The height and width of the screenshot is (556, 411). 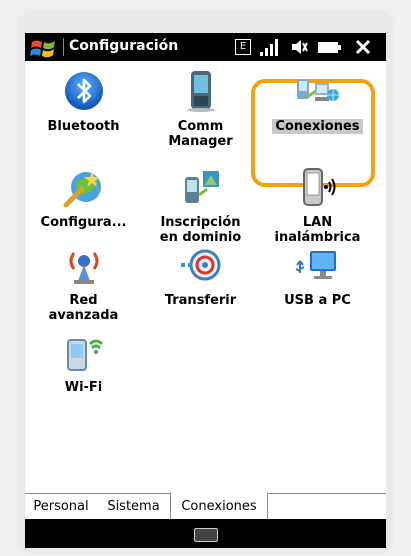 What do you see at coordinates (363, 47) in the screenshot?
I see `close-icon` at bounding box center [363, 47].